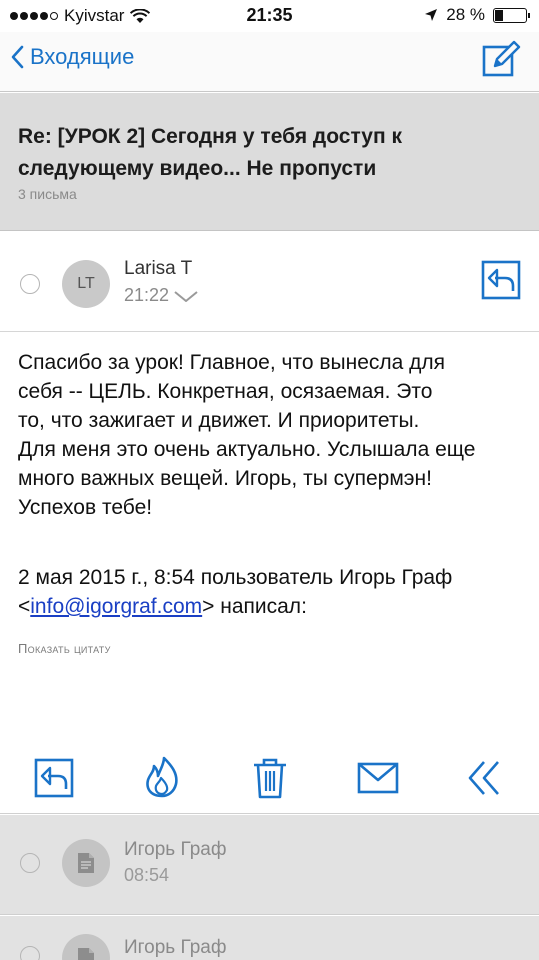 The image size is (539, 960). I want to click on quote-line-2: <info@igorgraf.com> написал:, so click(270, 606).